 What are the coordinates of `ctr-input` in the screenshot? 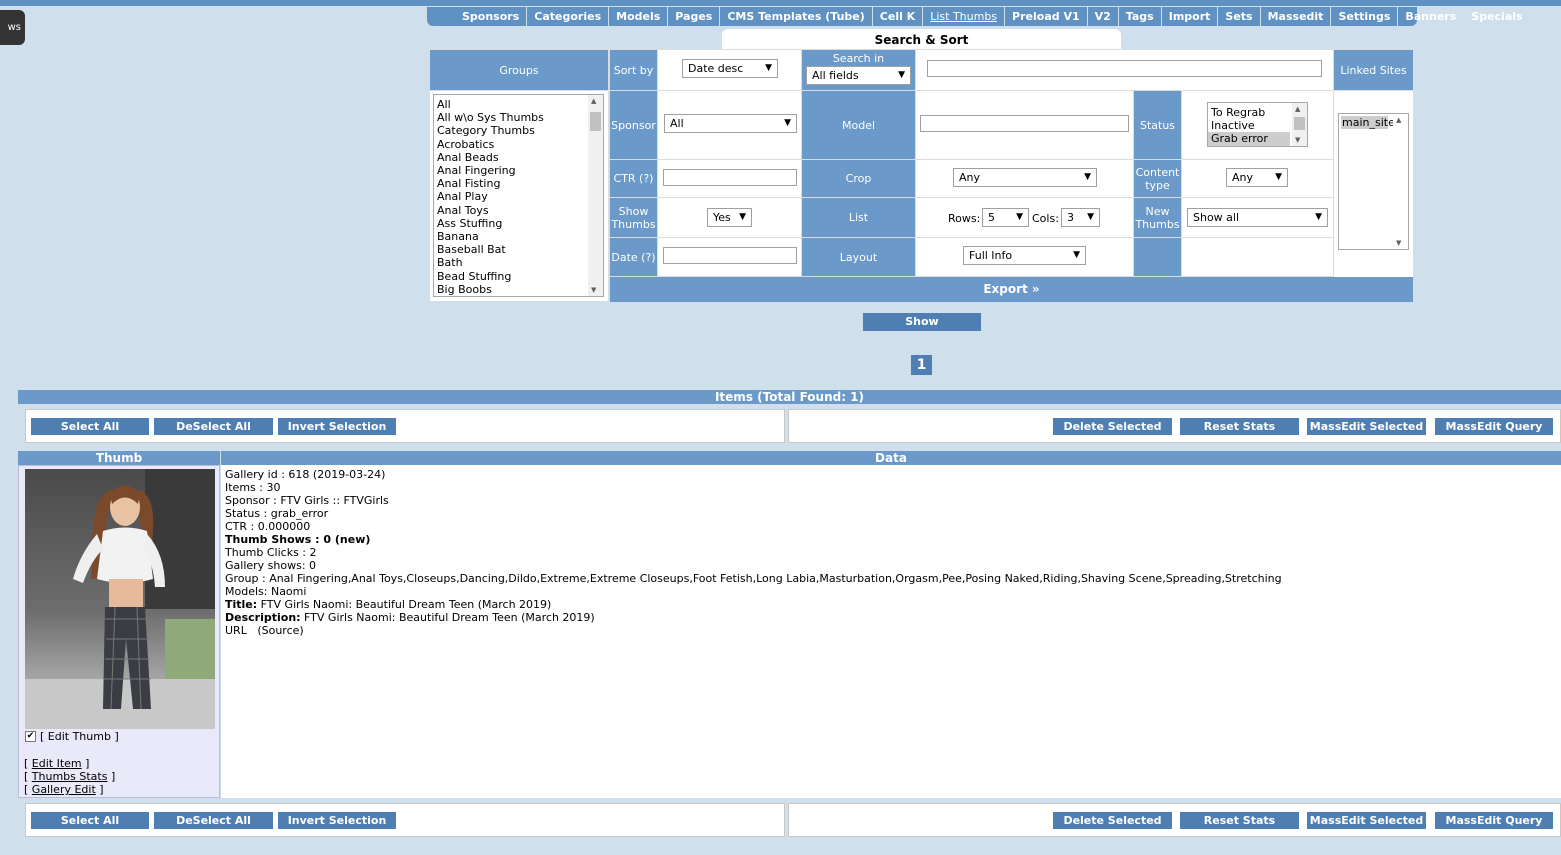 It's located at (730, 177).